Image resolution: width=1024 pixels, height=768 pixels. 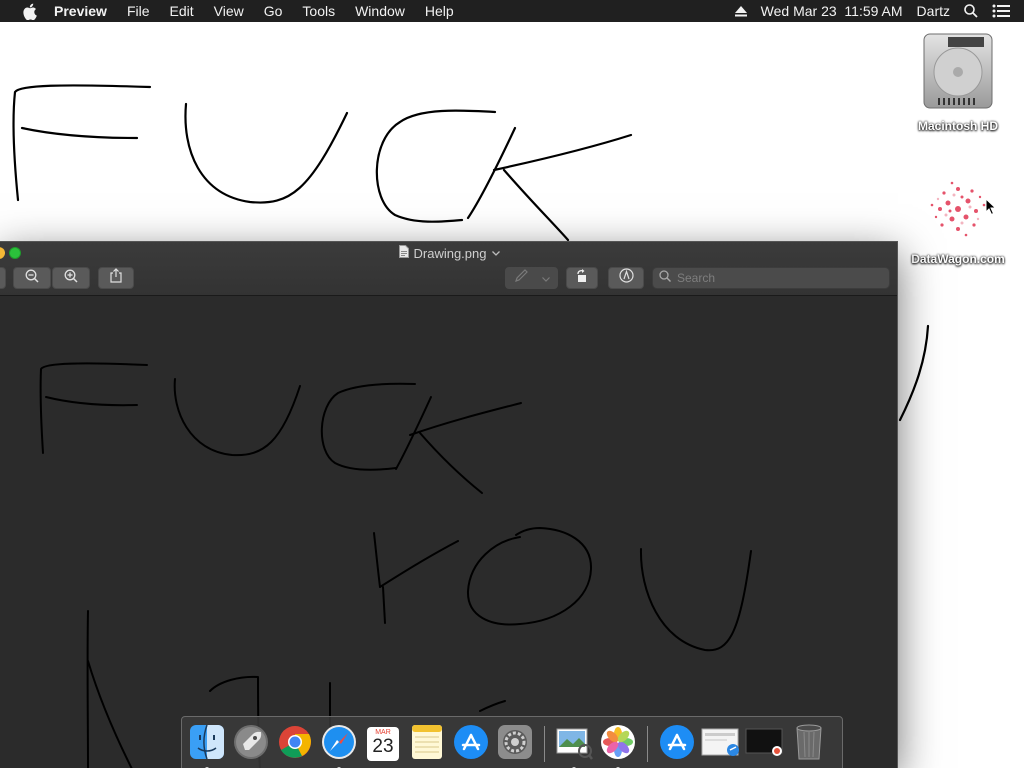 I want to click on menu-file: File, so click(x=139, y=11).